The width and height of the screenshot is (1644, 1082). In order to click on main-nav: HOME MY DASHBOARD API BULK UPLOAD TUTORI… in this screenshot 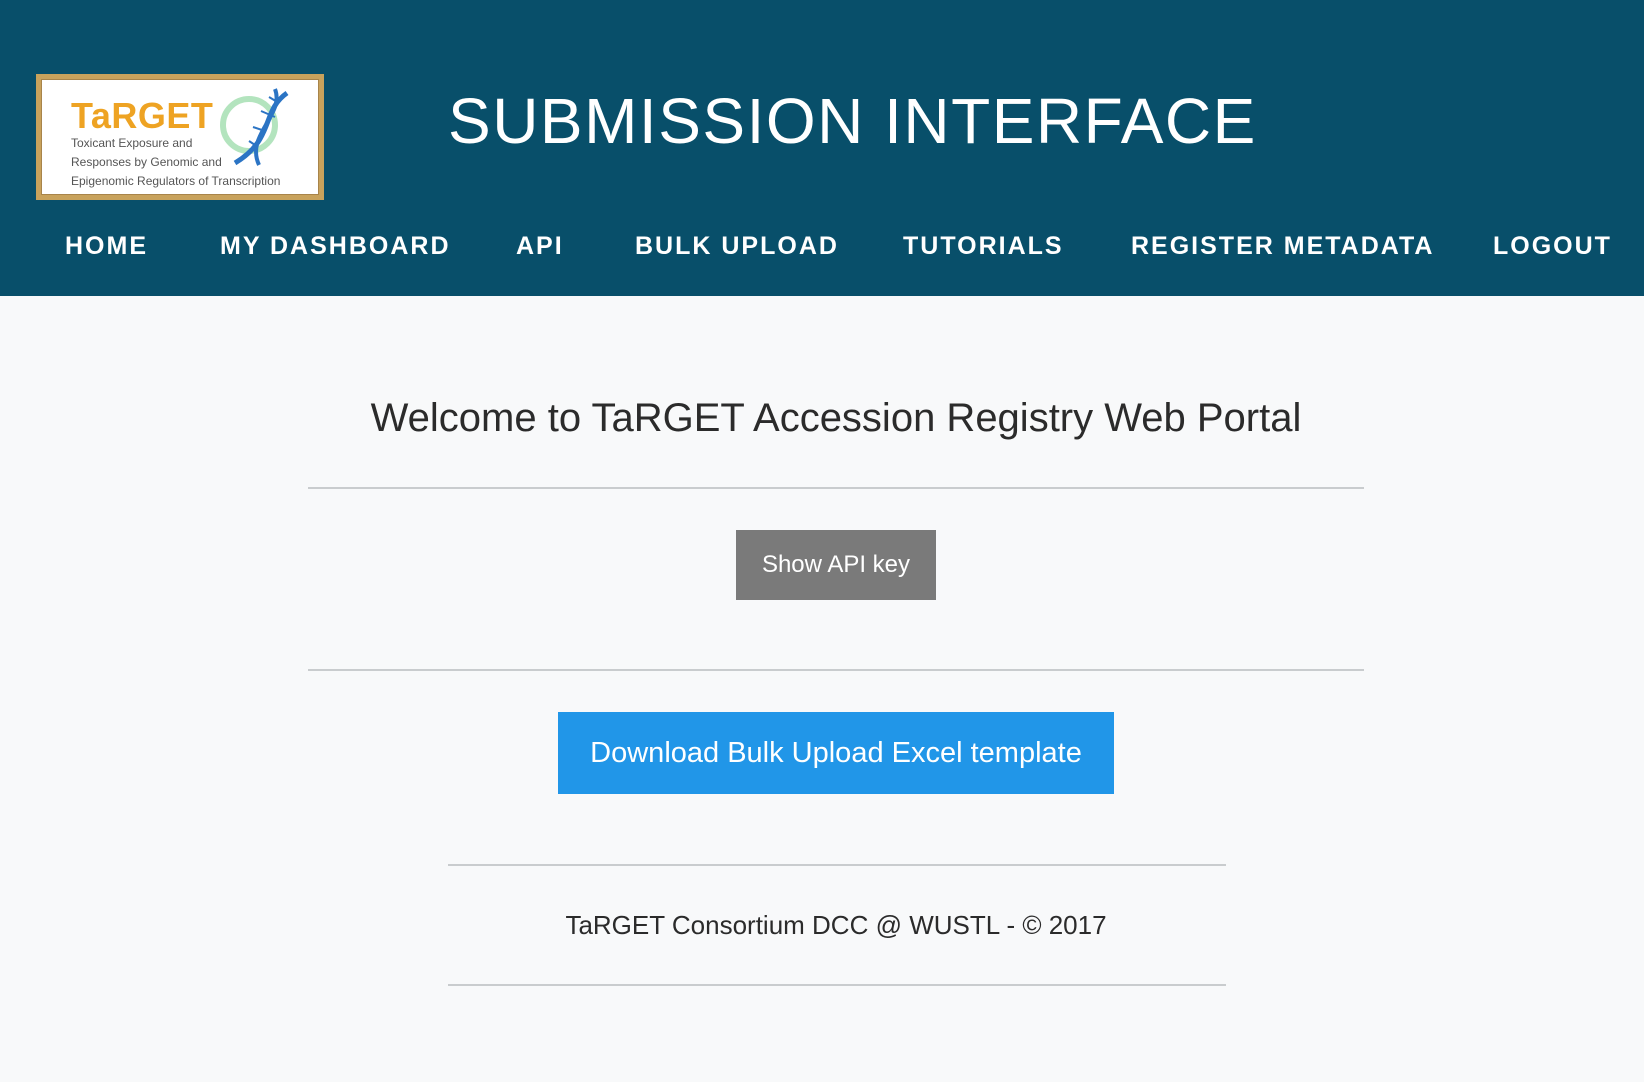, I will do `click(822, 250)`.